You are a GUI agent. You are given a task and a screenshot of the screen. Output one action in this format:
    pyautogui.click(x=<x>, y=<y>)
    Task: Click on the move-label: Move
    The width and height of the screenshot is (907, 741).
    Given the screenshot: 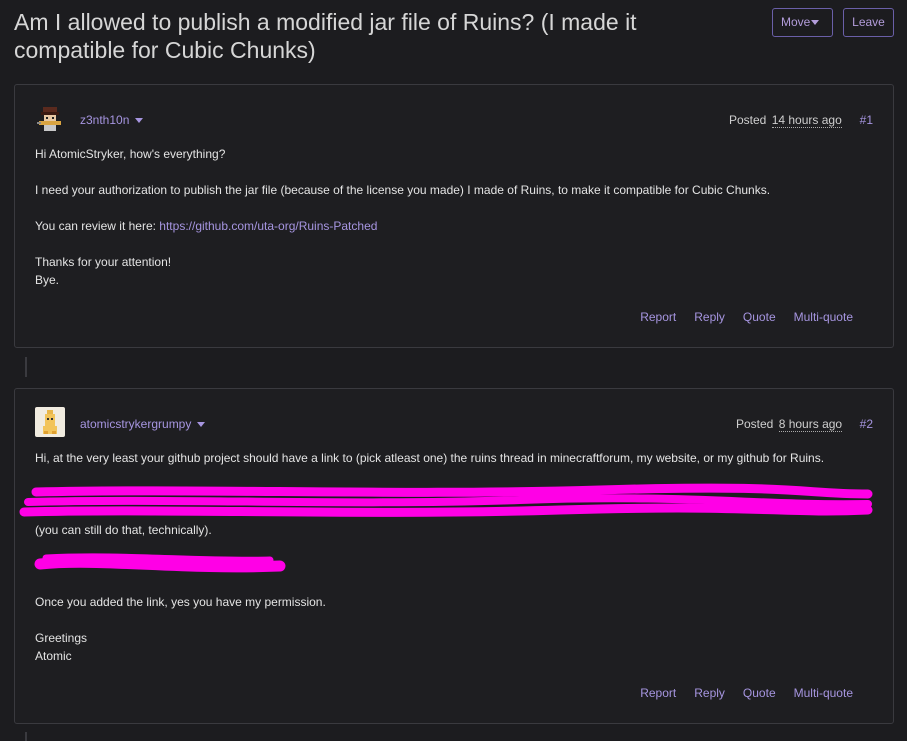 What is the action you would take?
    pyautogui.click(x=796, y=22)
    